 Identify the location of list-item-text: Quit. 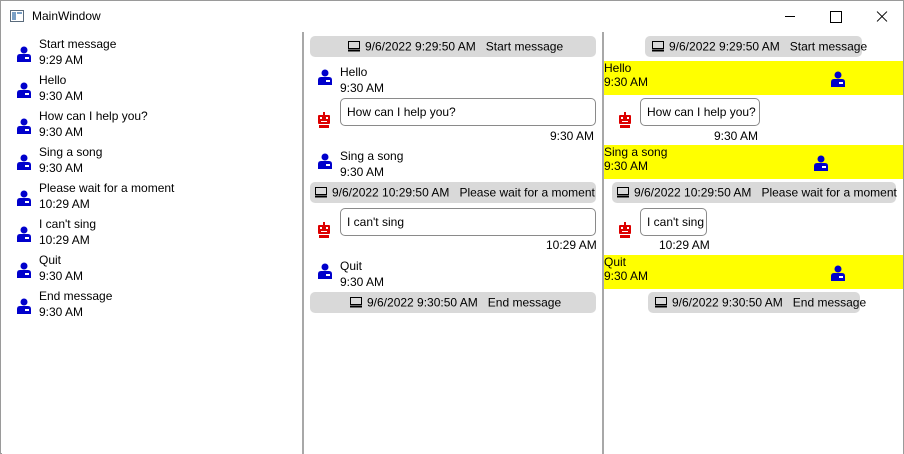
(50, 260).